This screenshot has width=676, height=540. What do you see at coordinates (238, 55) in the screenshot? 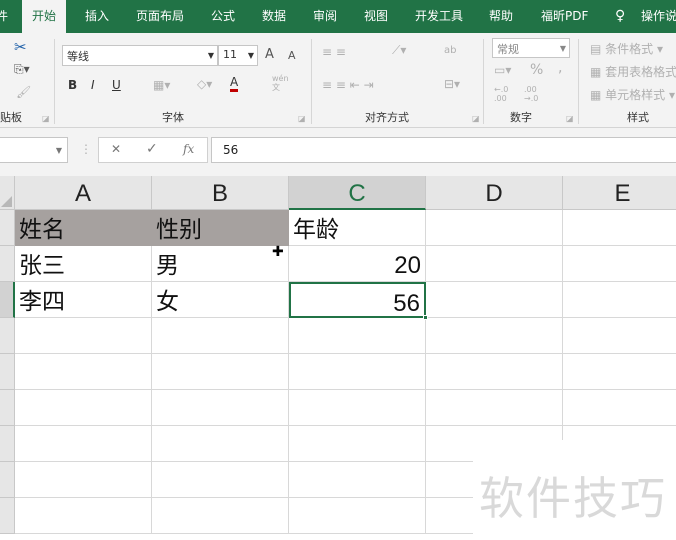
I see `font-size-select: 11 ▼` at bounding box center [238, 55].